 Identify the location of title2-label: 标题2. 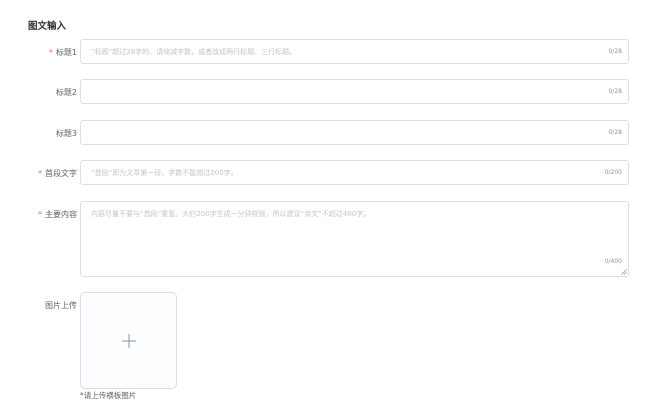
(66, 92).